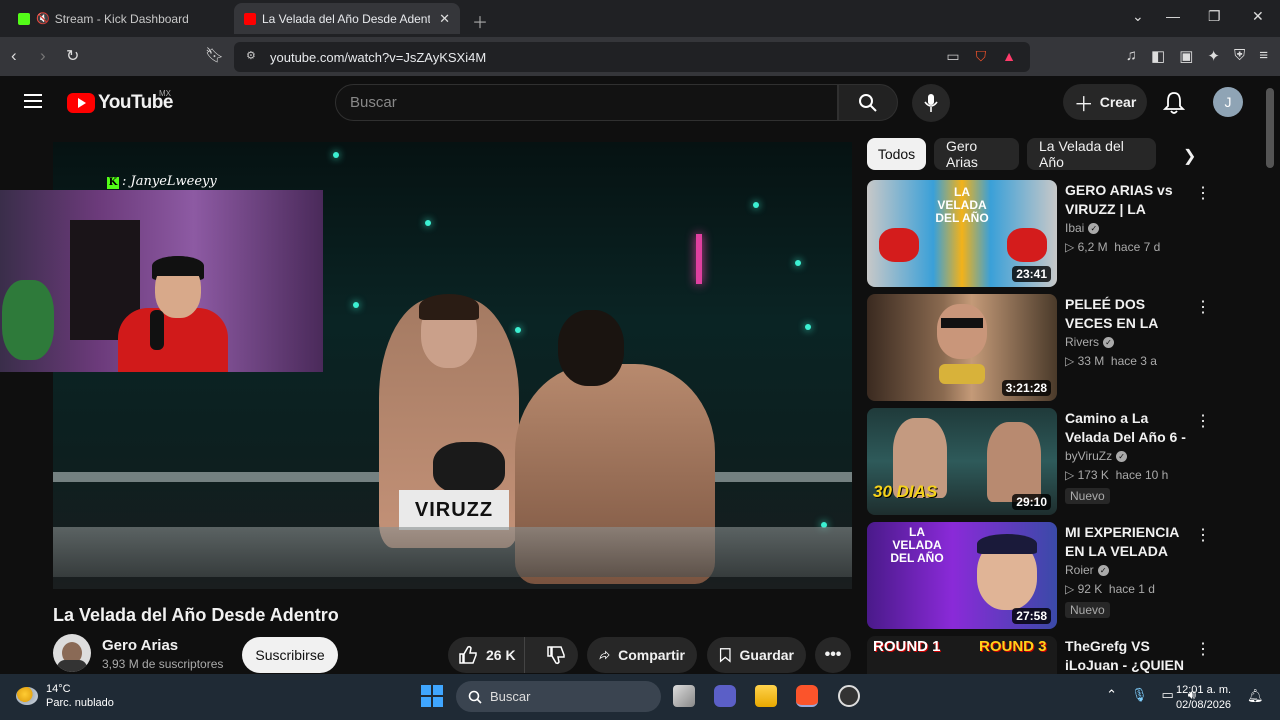 The width and height of the screenshot is (1280, 720). What do you see at coordinates (1214, 16) in the screenshot?
I see `maximize-icon: ❐` at bounding box center [1214, 16].